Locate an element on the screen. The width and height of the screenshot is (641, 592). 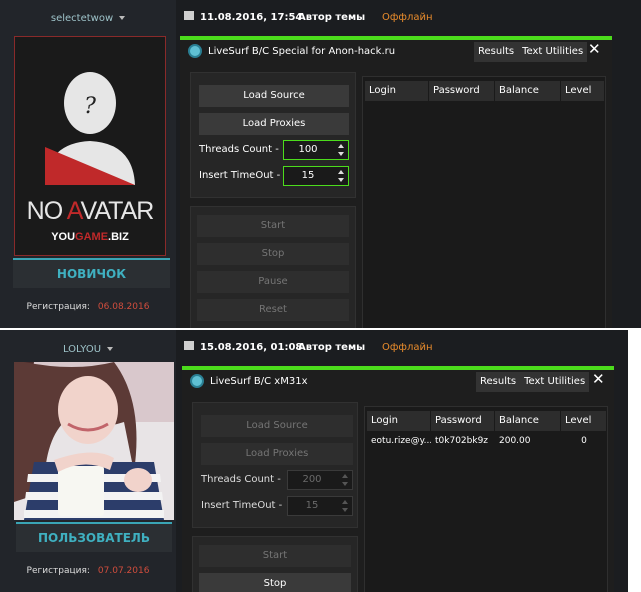
registration-info: Регистрация: 06.08.2016 is located at coordinates (88, 307).